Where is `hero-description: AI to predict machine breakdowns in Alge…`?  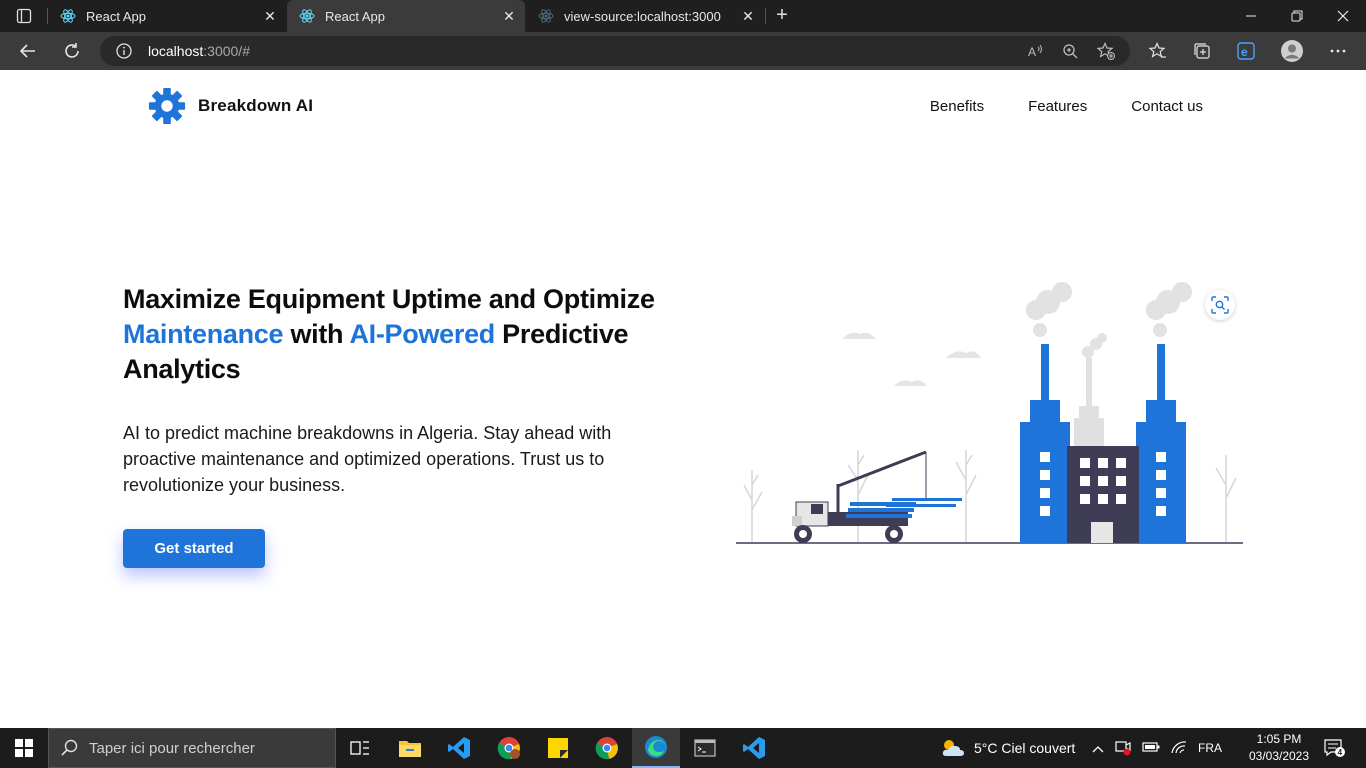
hero-description: AI to predict machine breakdowns in Alge… is located at coordinates (367, 459).